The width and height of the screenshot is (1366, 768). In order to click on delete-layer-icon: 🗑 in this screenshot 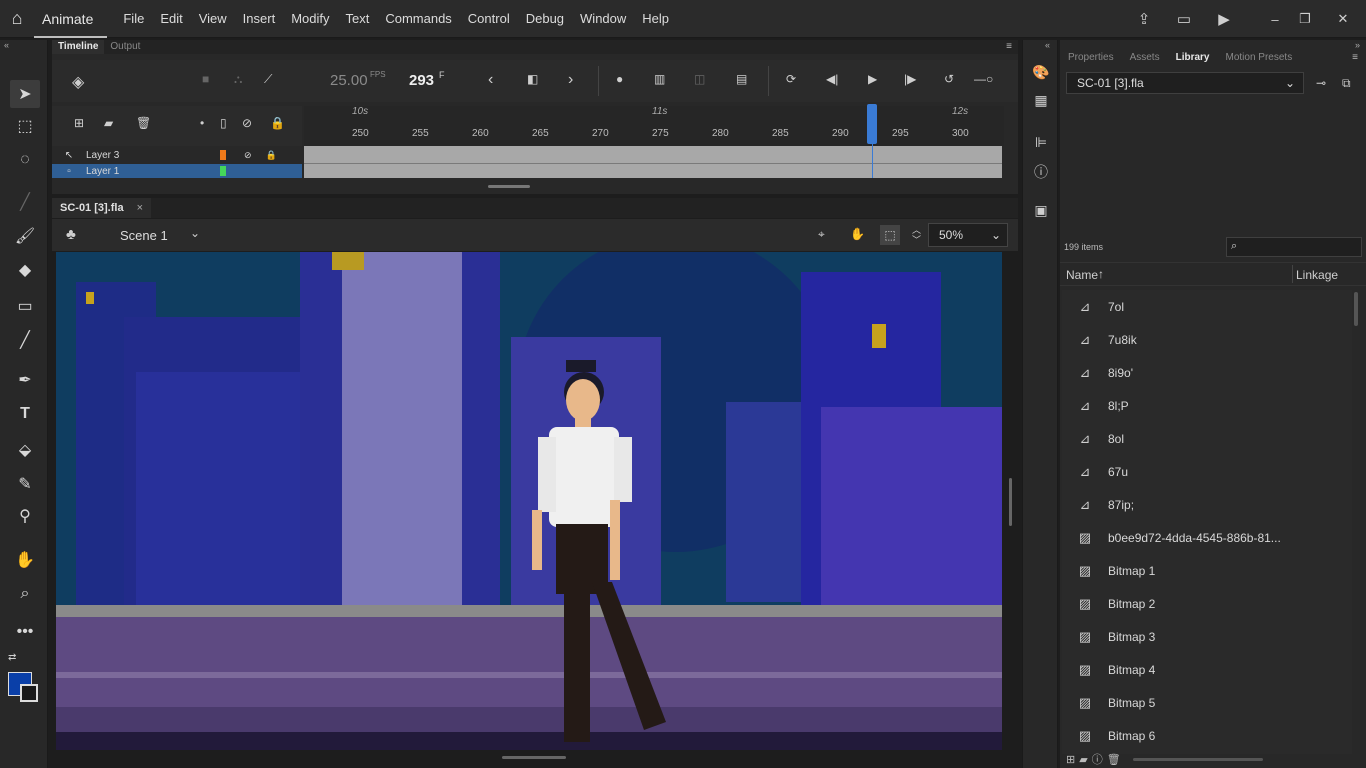, I will do `click(143, 123)`.